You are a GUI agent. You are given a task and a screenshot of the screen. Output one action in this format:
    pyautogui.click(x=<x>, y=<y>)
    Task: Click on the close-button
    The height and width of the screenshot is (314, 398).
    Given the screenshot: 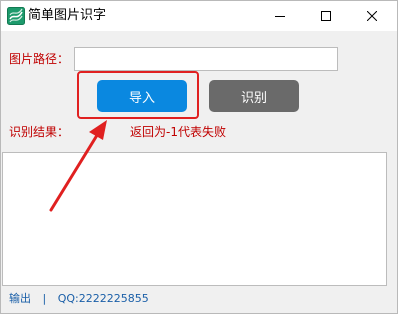 What is the action you would take?
    pyautogui.click(x=372, y=16)
    